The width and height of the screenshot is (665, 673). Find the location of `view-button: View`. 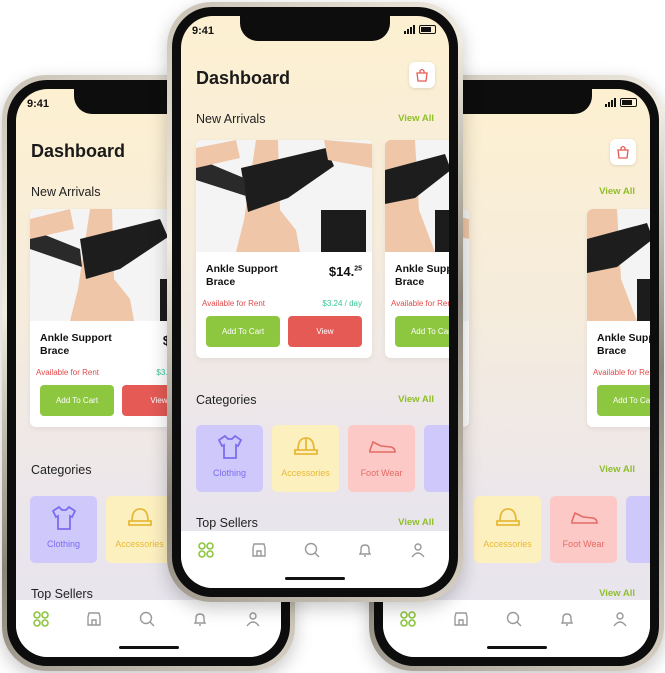

view-button: View is located at coordinates (325, 331).